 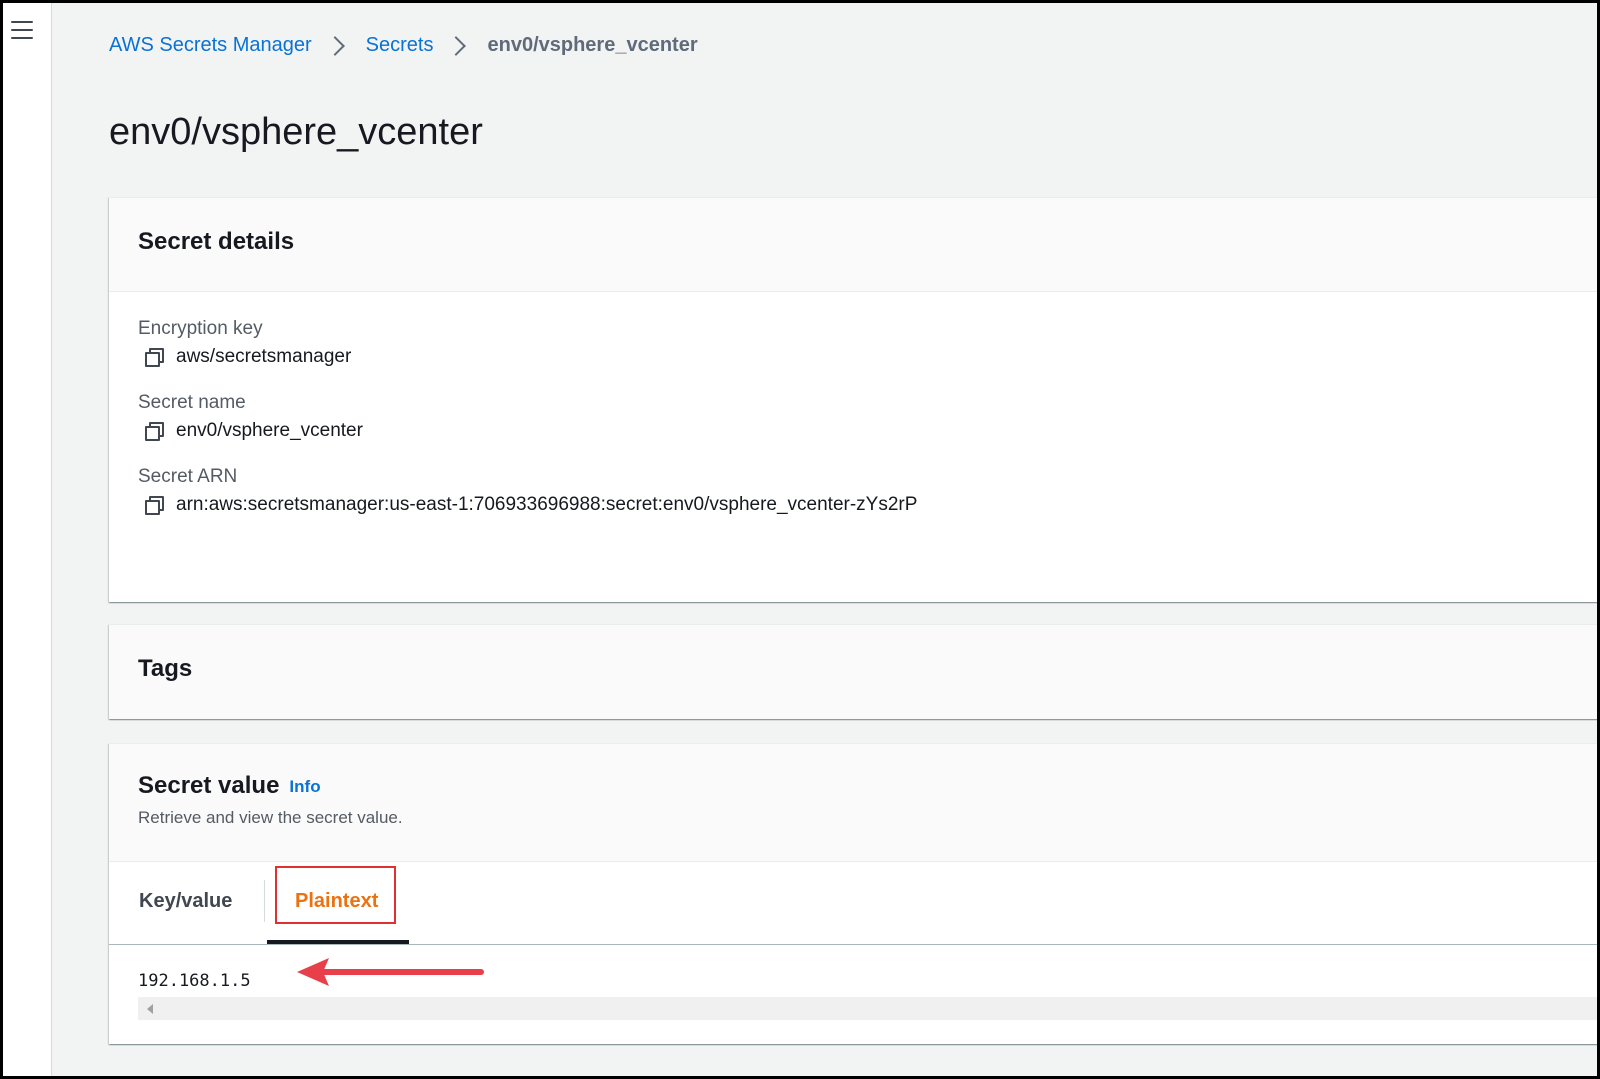 I want to click on horizontal-scrollbar, so click(x=867, y=1008).